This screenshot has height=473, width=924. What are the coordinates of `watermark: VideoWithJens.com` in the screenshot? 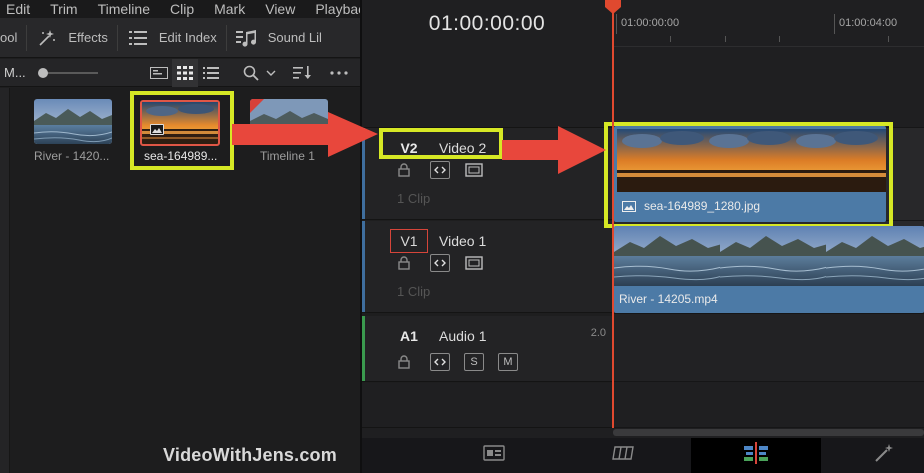 It's located at (250, 455).